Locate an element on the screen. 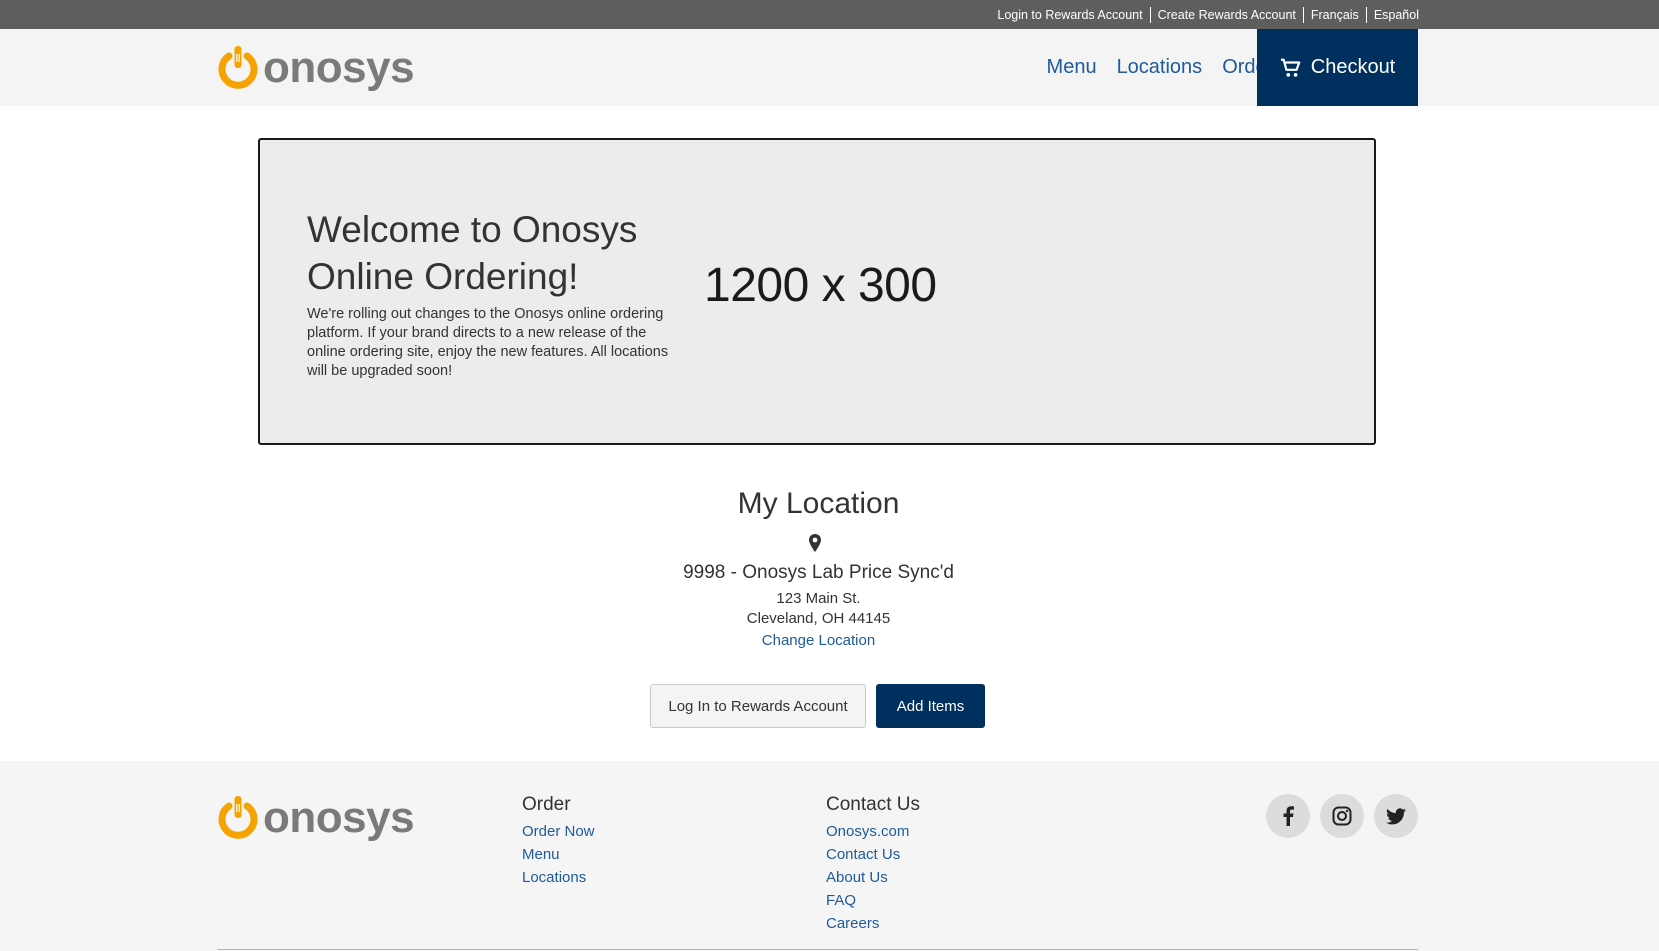  footer-contact-title: Contact Us is located at coordinates (873, 804).